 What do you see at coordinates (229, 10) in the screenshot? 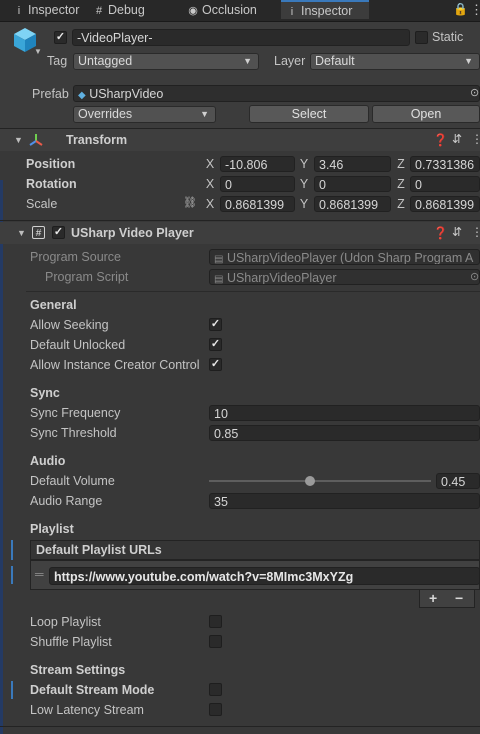
I see `tab-label: Occlusion` at bounding box center [229, 10].